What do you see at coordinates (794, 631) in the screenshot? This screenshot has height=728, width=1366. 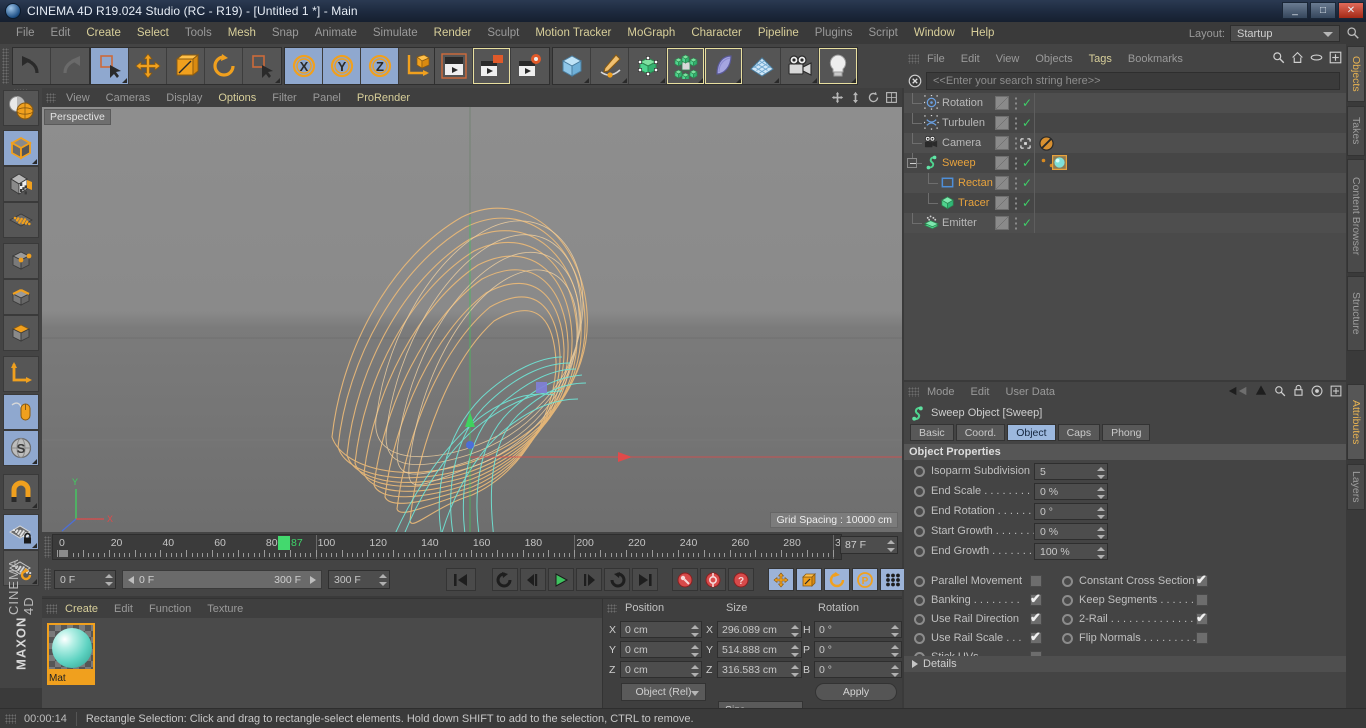 I see `size-x-spinner` at bounding box center [794, 631].